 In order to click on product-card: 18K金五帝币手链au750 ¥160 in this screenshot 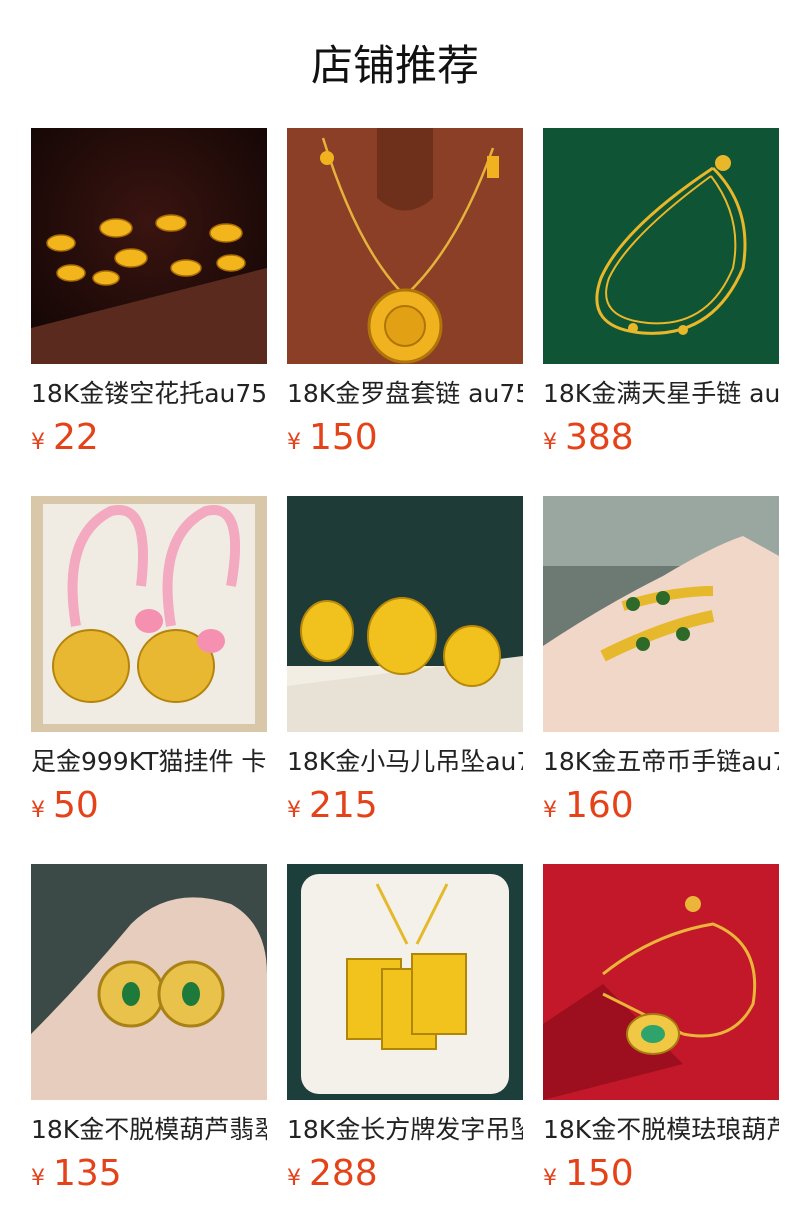, I will do `click(661, 666)`.